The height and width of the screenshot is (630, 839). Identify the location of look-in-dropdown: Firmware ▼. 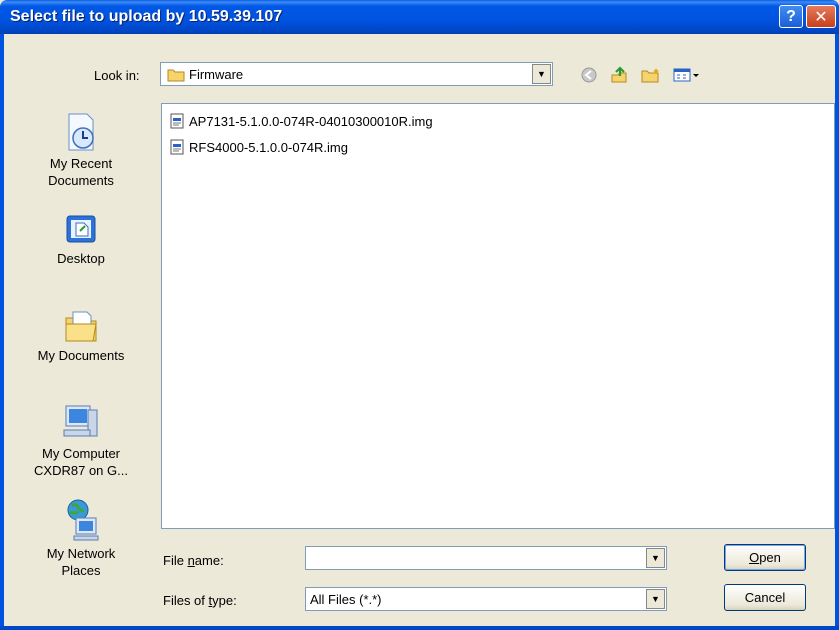
(356, 74).